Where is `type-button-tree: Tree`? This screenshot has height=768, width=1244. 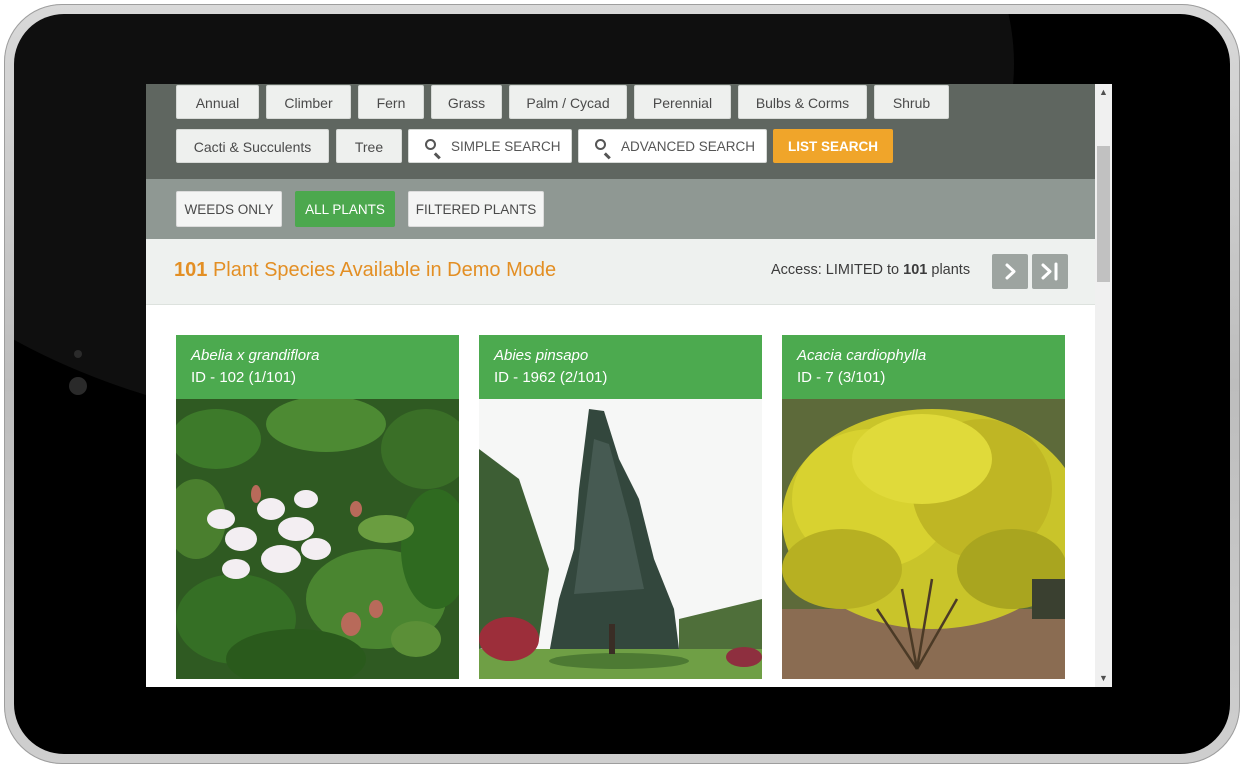
type-button-tree: Tree is located at coordinates (369, 146).